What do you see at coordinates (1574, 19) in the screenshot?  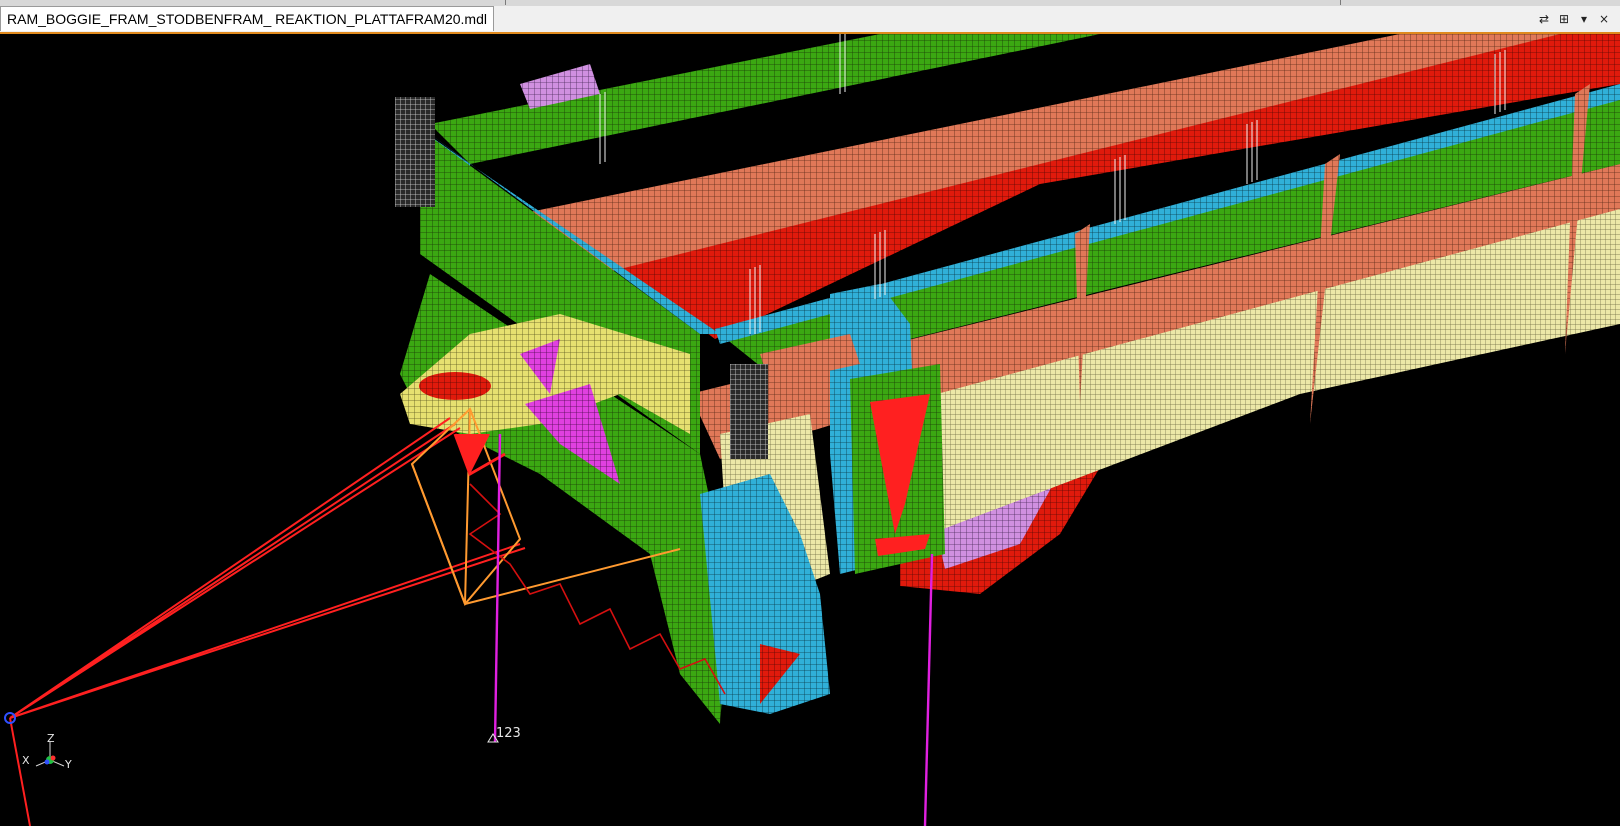 I see `tab-controls: ⇄ ⊞ ▾ ×` at bounding box center [1574, 19].